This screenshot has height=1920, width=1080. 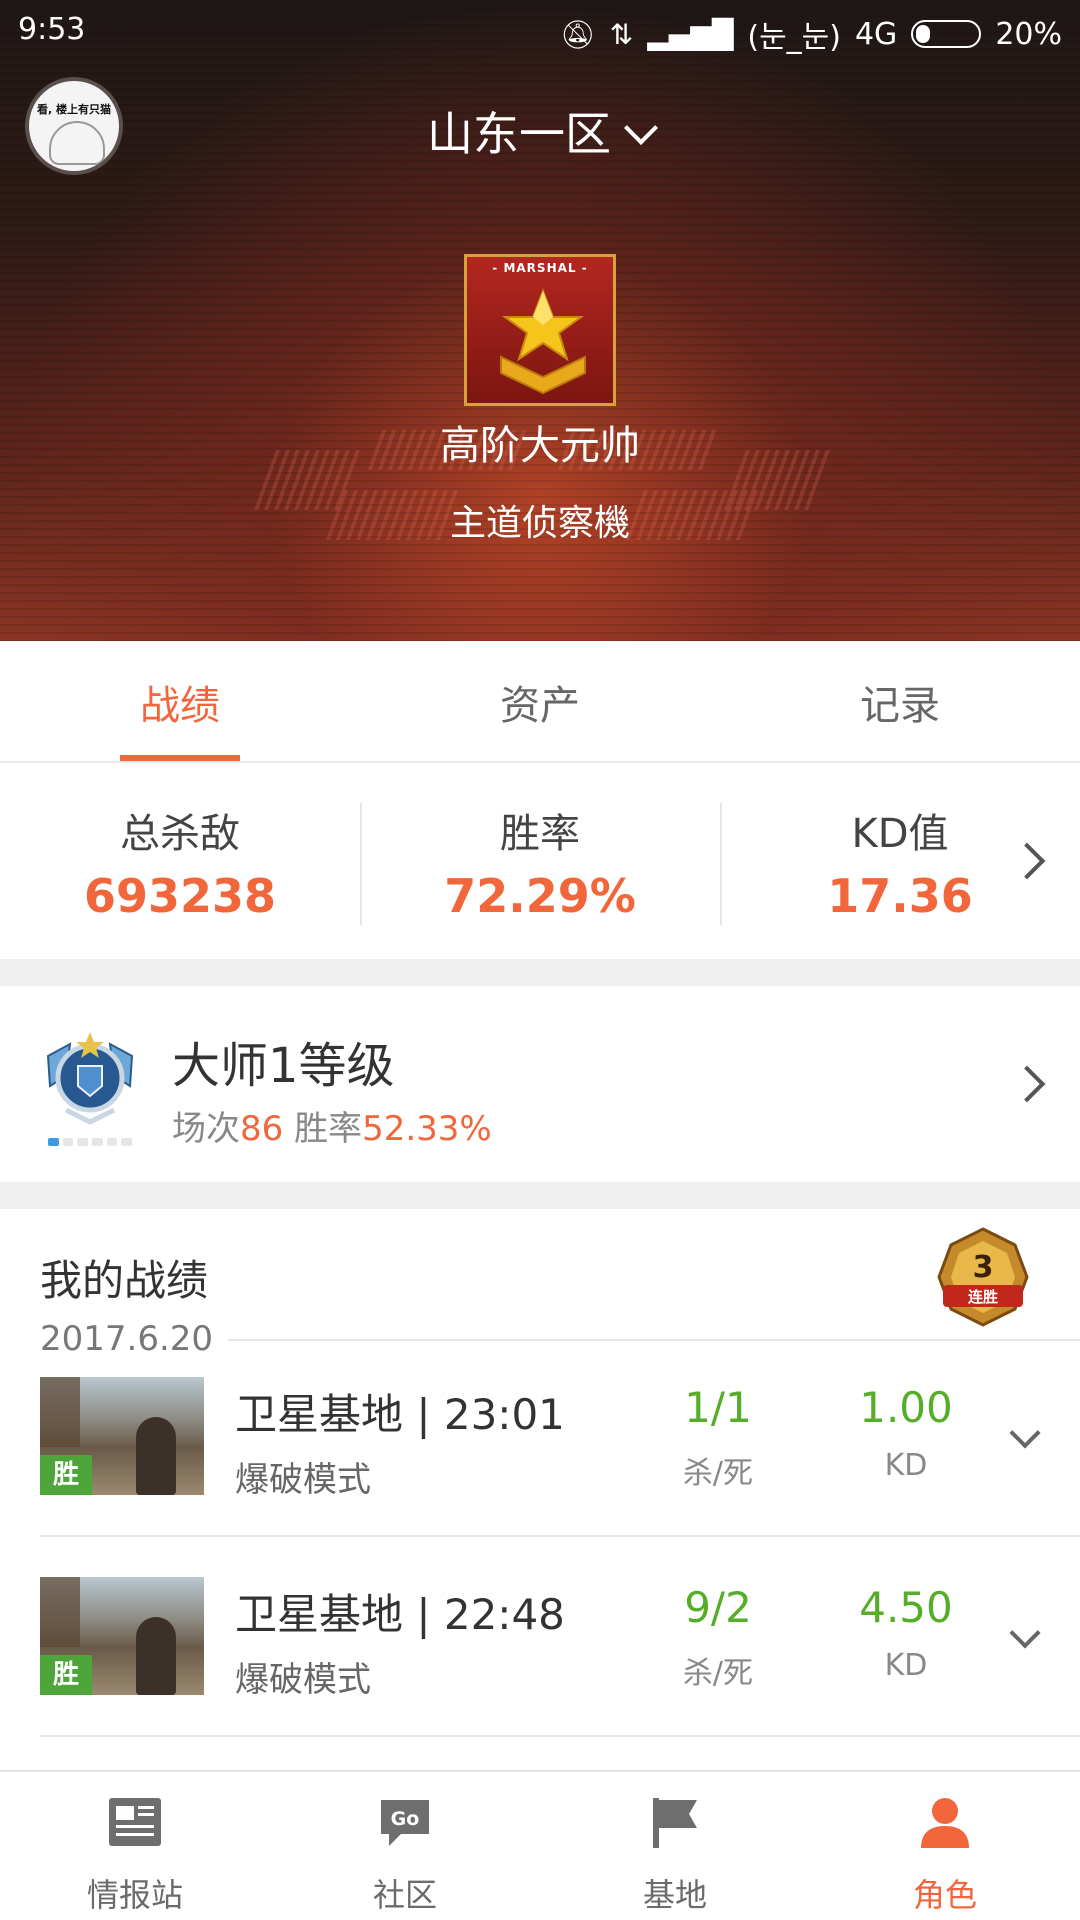 I want to click on tab-assets: 资产, so click(x=540, y=701).